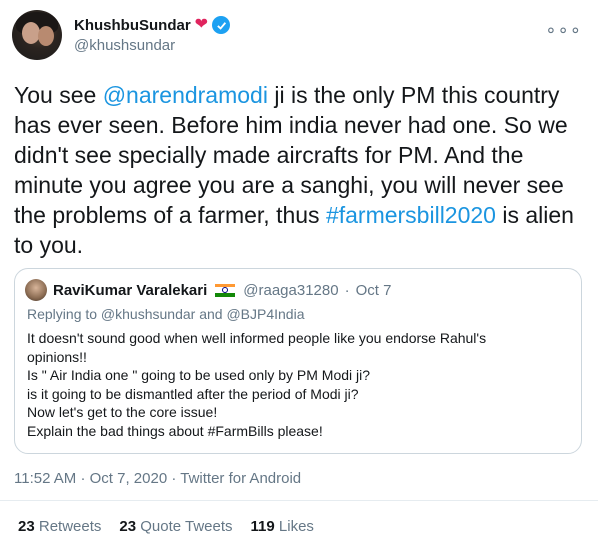 This screenshot has width=598, height=550. I want to click on quote-tweets-label: Quote Tweets, so click(186, 526).